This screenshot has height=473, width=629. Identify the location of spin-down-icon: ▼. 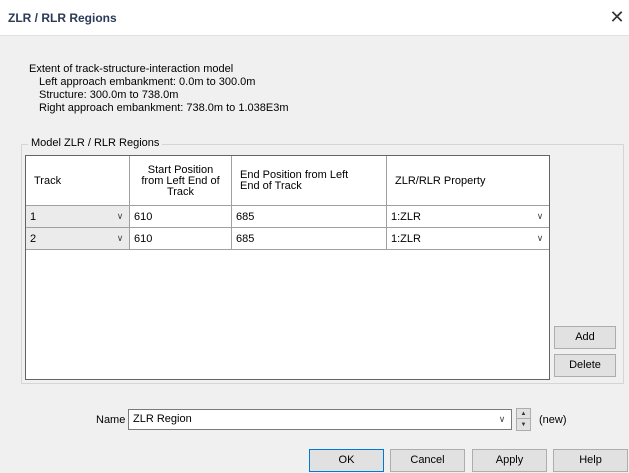
(523, 425).